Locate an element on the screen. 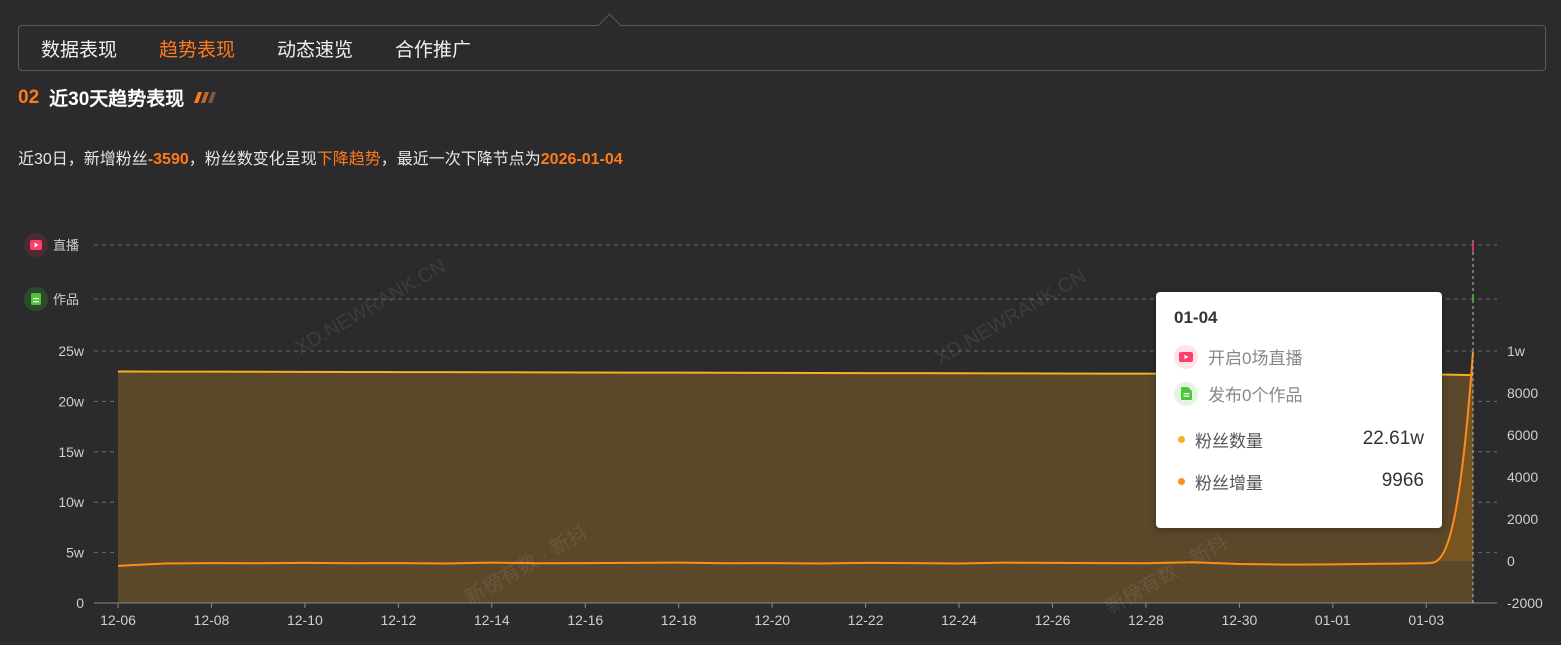 Image resolution: width=1561 pixels, height=645 pixels. y-right-tick-label: 2000 is located at coordinates (1522, 519).